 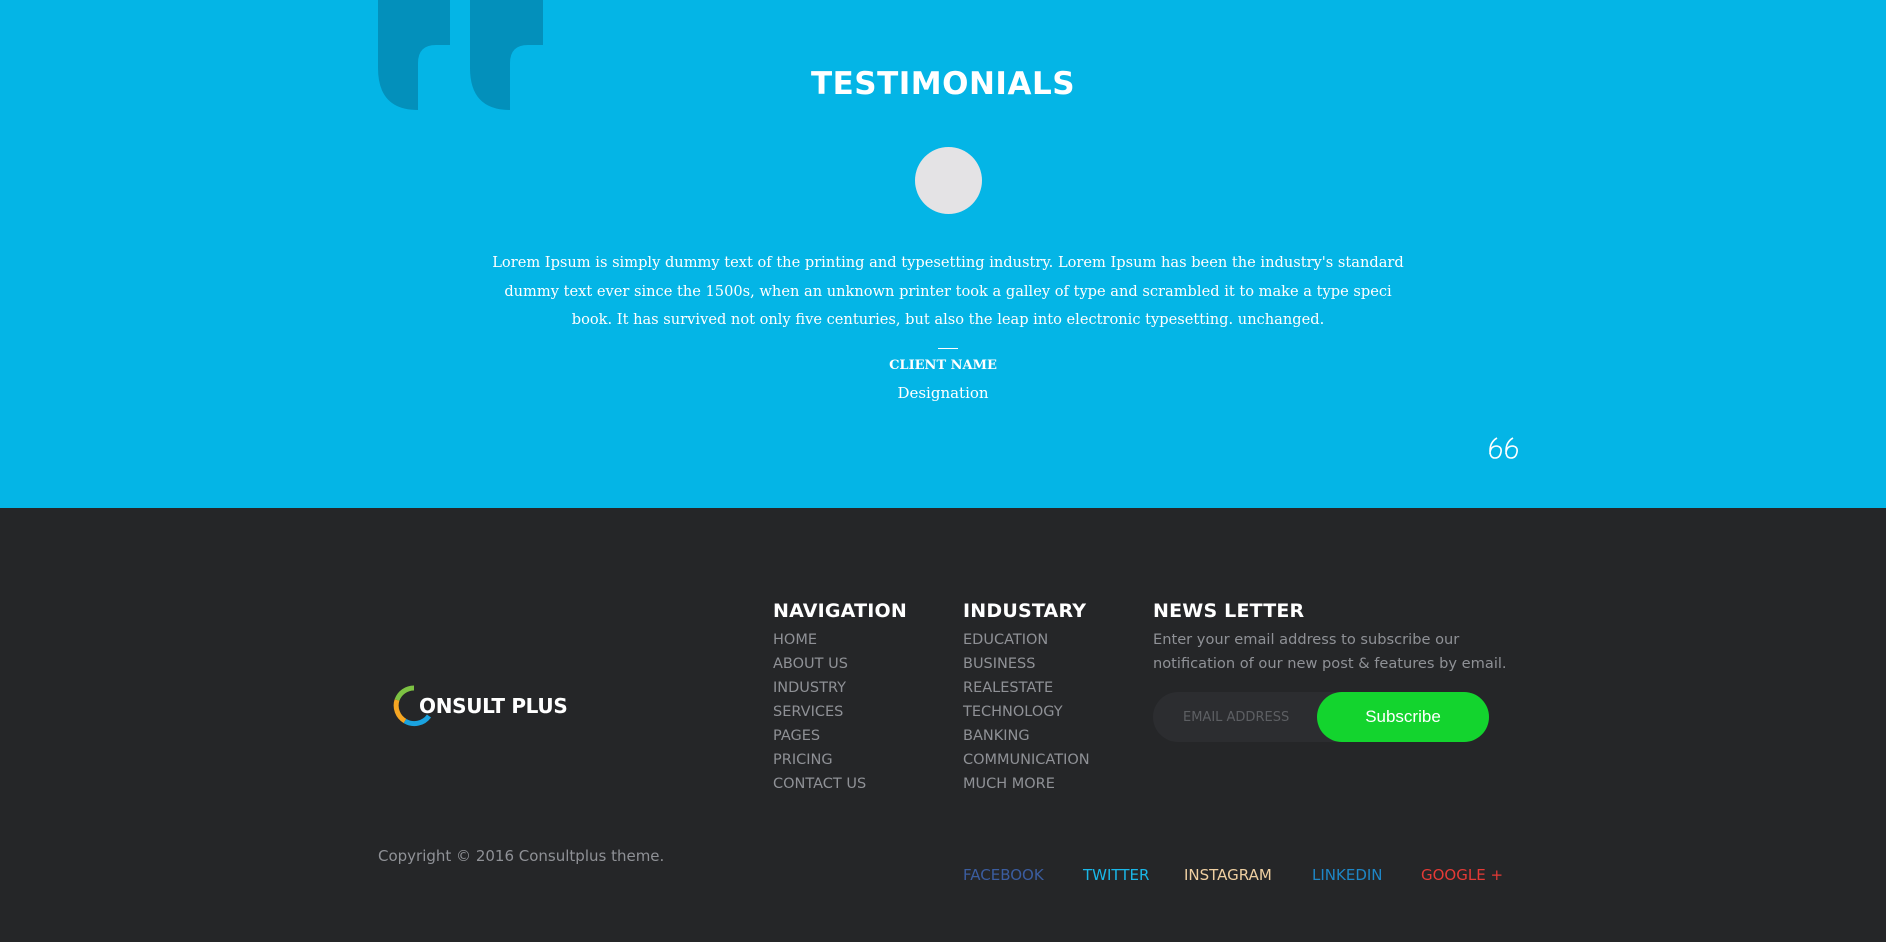 What do you see at coordinates (1116, 875) in the screenshot?
I see `twitter-link: TWITTER` at bounding box center [1116, 875].